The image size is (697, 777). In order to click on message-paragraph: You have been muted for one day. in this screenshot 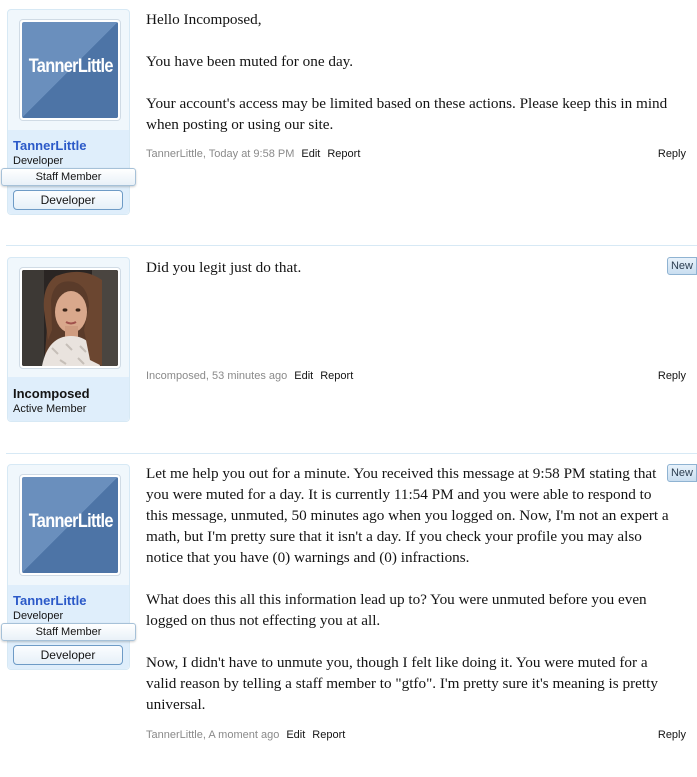, I will do `click(250, 61)`.